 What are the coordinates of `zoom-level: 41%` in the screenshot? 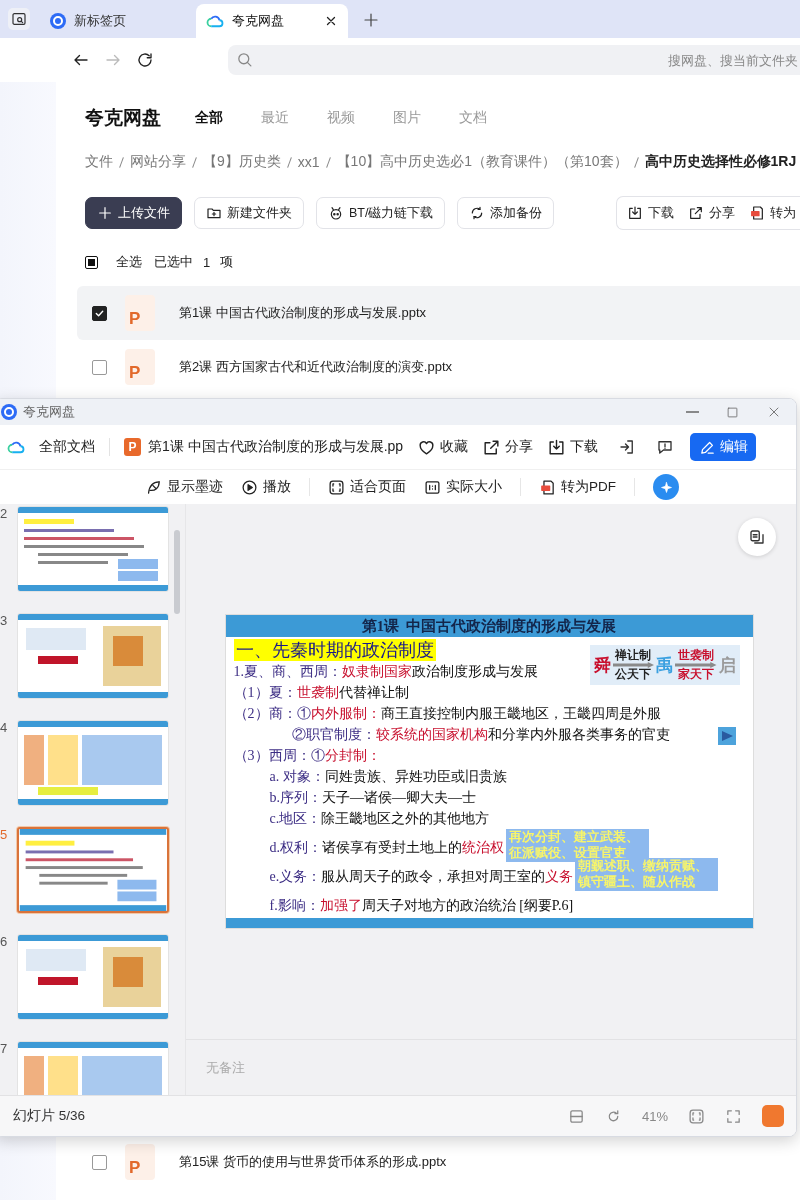 It's located at (654, 1116).